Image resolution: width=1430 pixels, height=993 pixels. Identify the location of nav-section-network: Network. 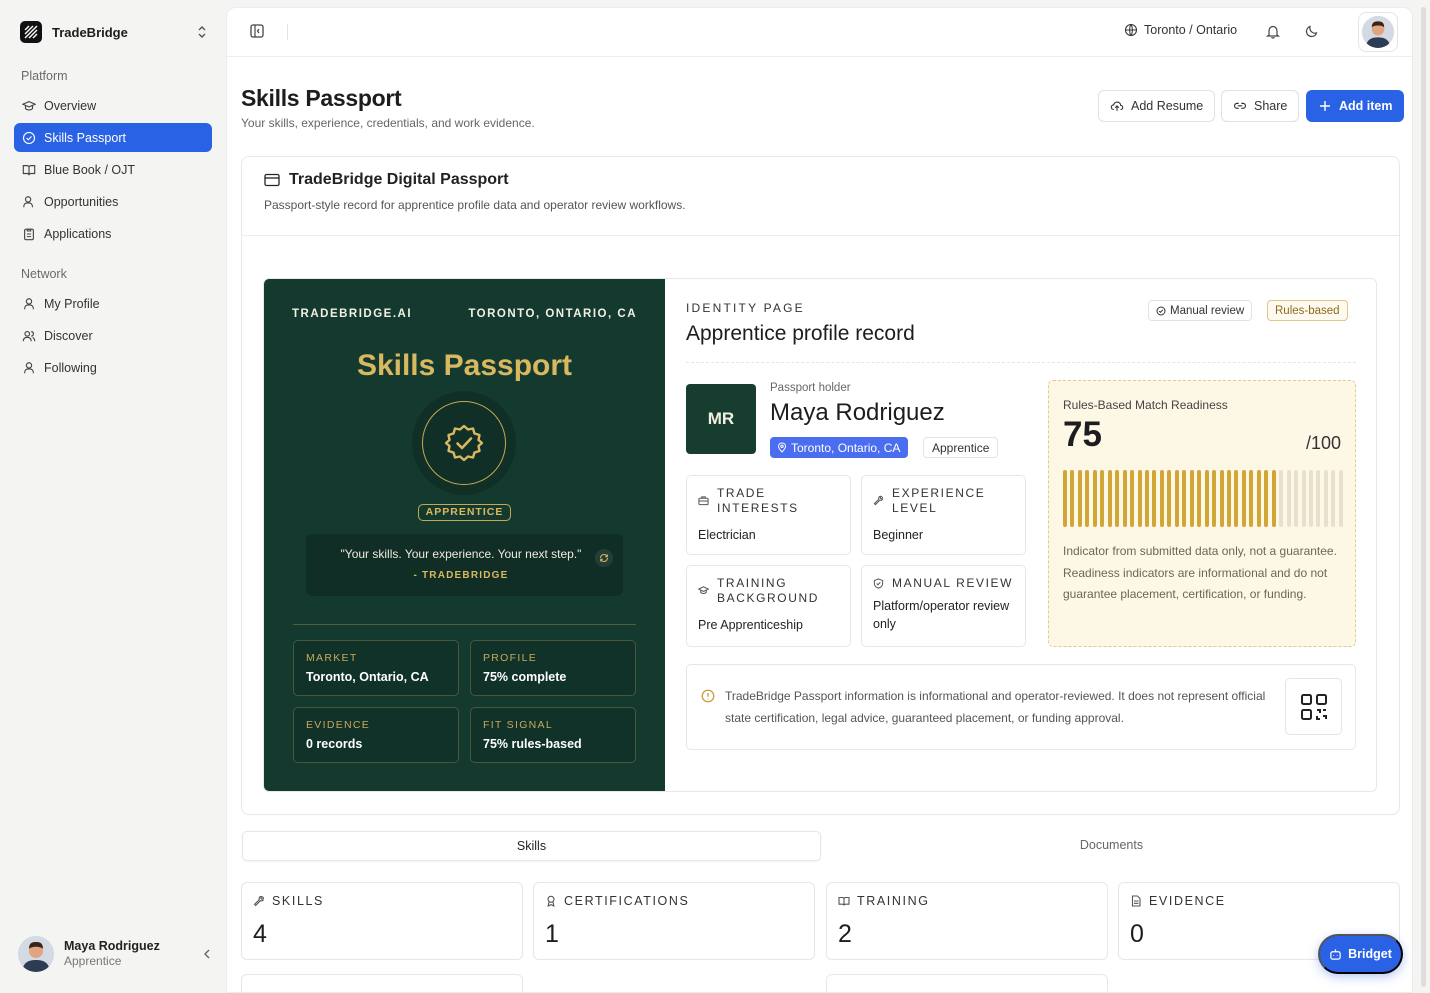
(44, 274).